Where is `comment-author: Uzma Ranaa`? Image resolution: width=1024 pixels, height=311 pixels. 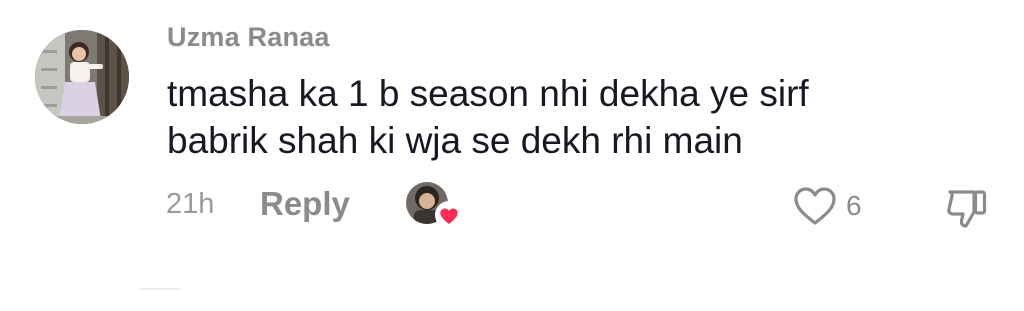 comment-author: Uzma Ranaa is located at coordinates (248, 37).